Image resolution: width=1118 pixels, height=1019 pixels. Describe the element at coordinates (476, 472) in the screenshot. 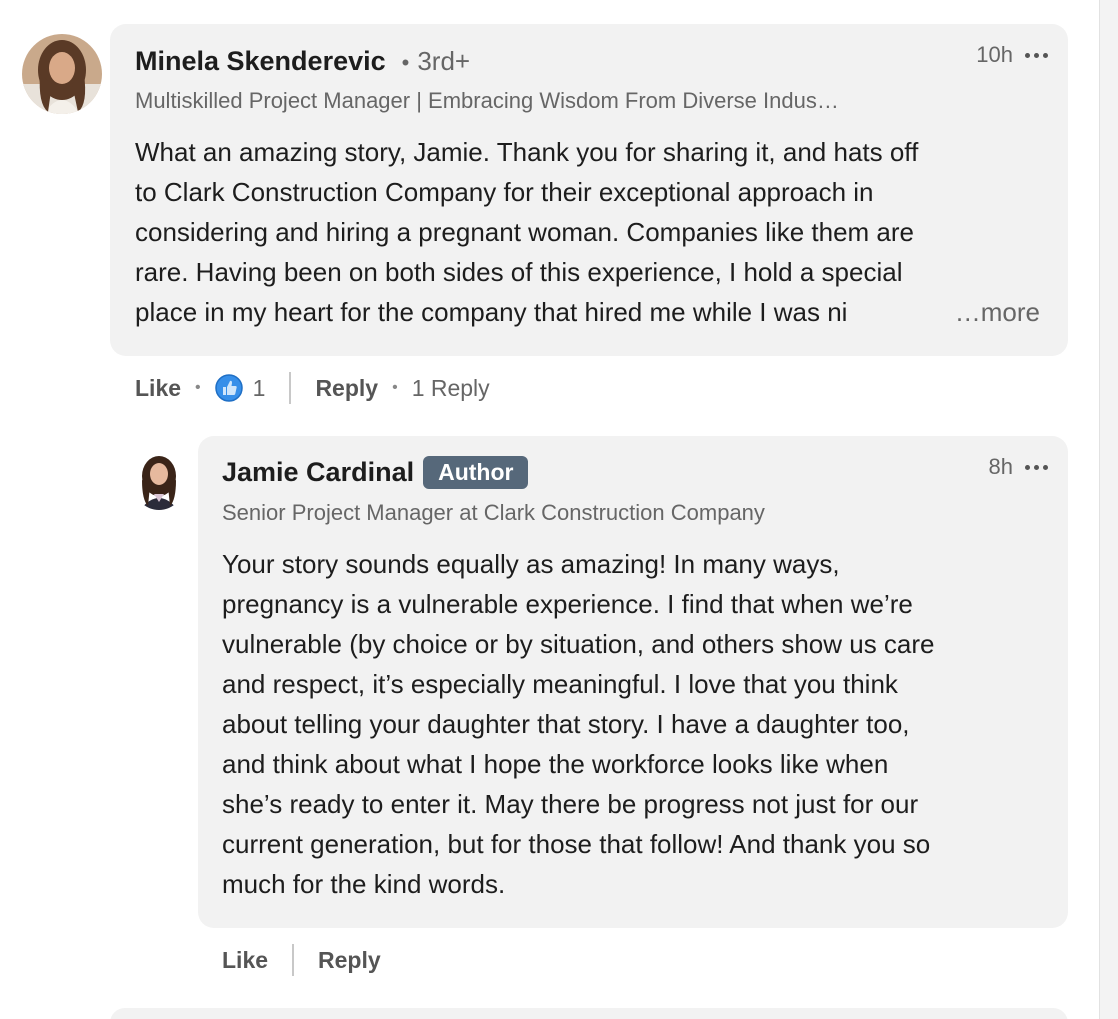

I see `author-badge: Author` at that location.